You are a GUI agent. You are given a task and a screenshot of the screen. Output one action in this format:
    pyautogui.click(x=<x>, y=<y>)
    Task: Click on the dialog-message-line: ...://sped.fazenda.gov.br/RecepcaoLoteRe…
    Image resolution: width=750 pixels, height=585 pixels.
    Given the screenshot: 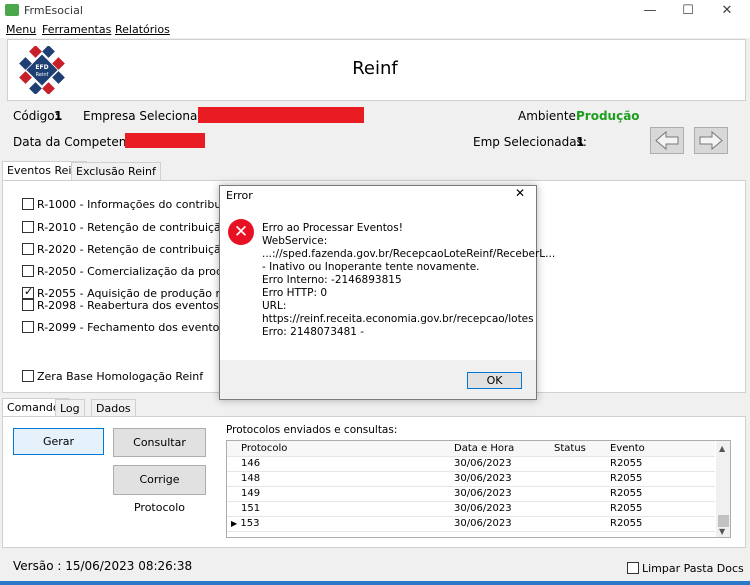 What is the action you would take?
    pyautogui.click(x=409, y=254)
    